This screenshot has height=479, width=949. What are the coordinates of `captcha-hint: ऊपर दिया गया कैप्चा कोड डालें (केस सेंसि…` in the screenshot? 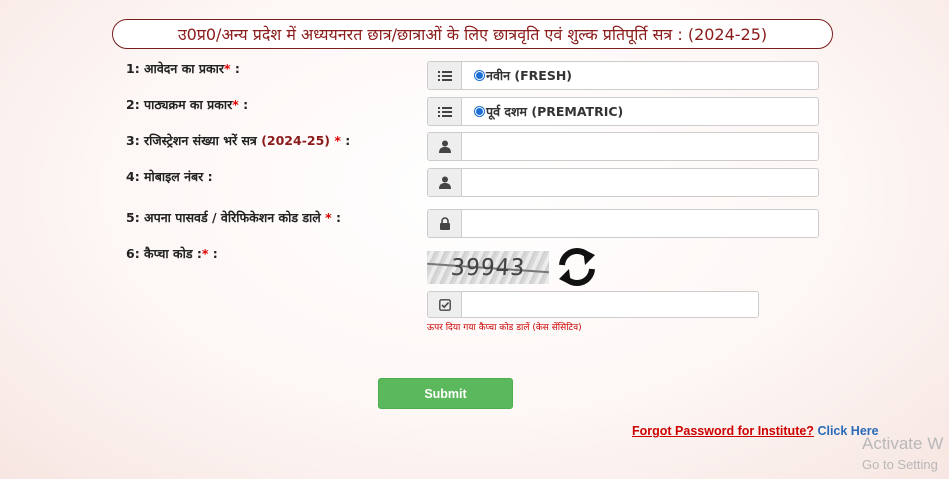 It's located at (504, 328).